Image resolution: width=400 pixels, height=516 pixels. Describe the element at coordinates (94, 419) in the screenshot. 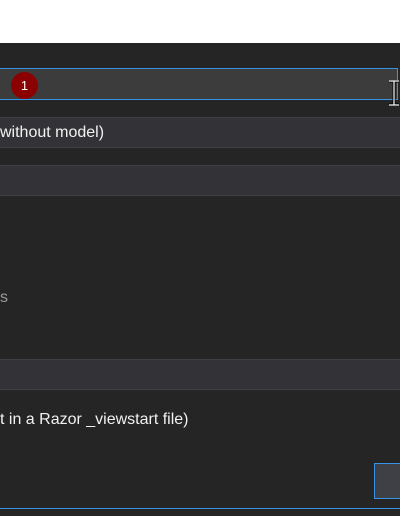

I see `layout-hint-label: t in a Razor _viewstart file)` at that location.